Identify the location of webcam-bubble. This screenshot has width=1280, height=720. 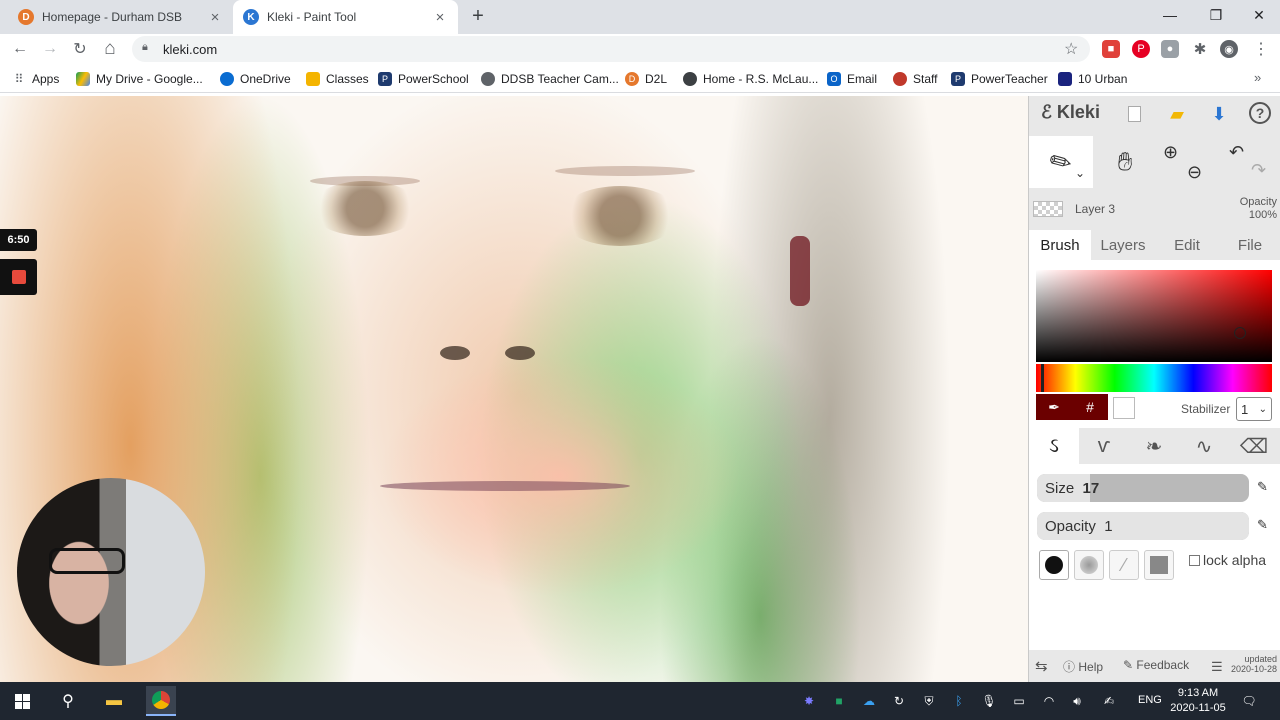
(111, 572).